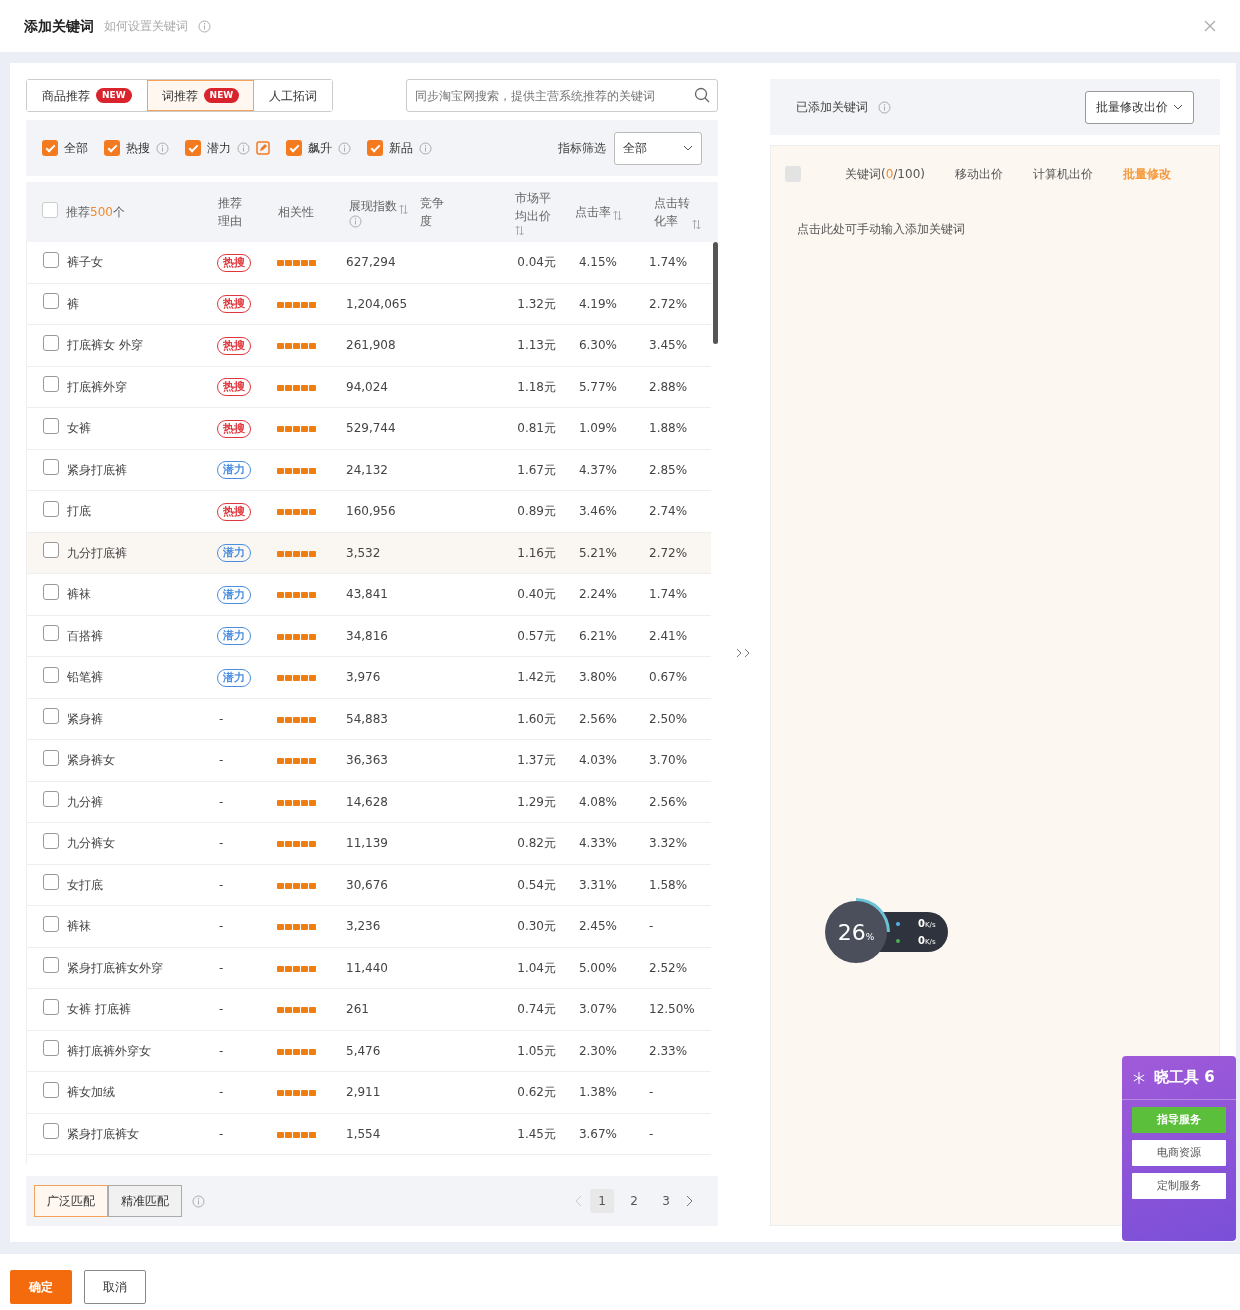 Image resolution: width=1240 pixels, height=1310 pixels. Describe the element at coordinates (578, 1201) in the screenshot. I see `chevron-left-icon` at that location.